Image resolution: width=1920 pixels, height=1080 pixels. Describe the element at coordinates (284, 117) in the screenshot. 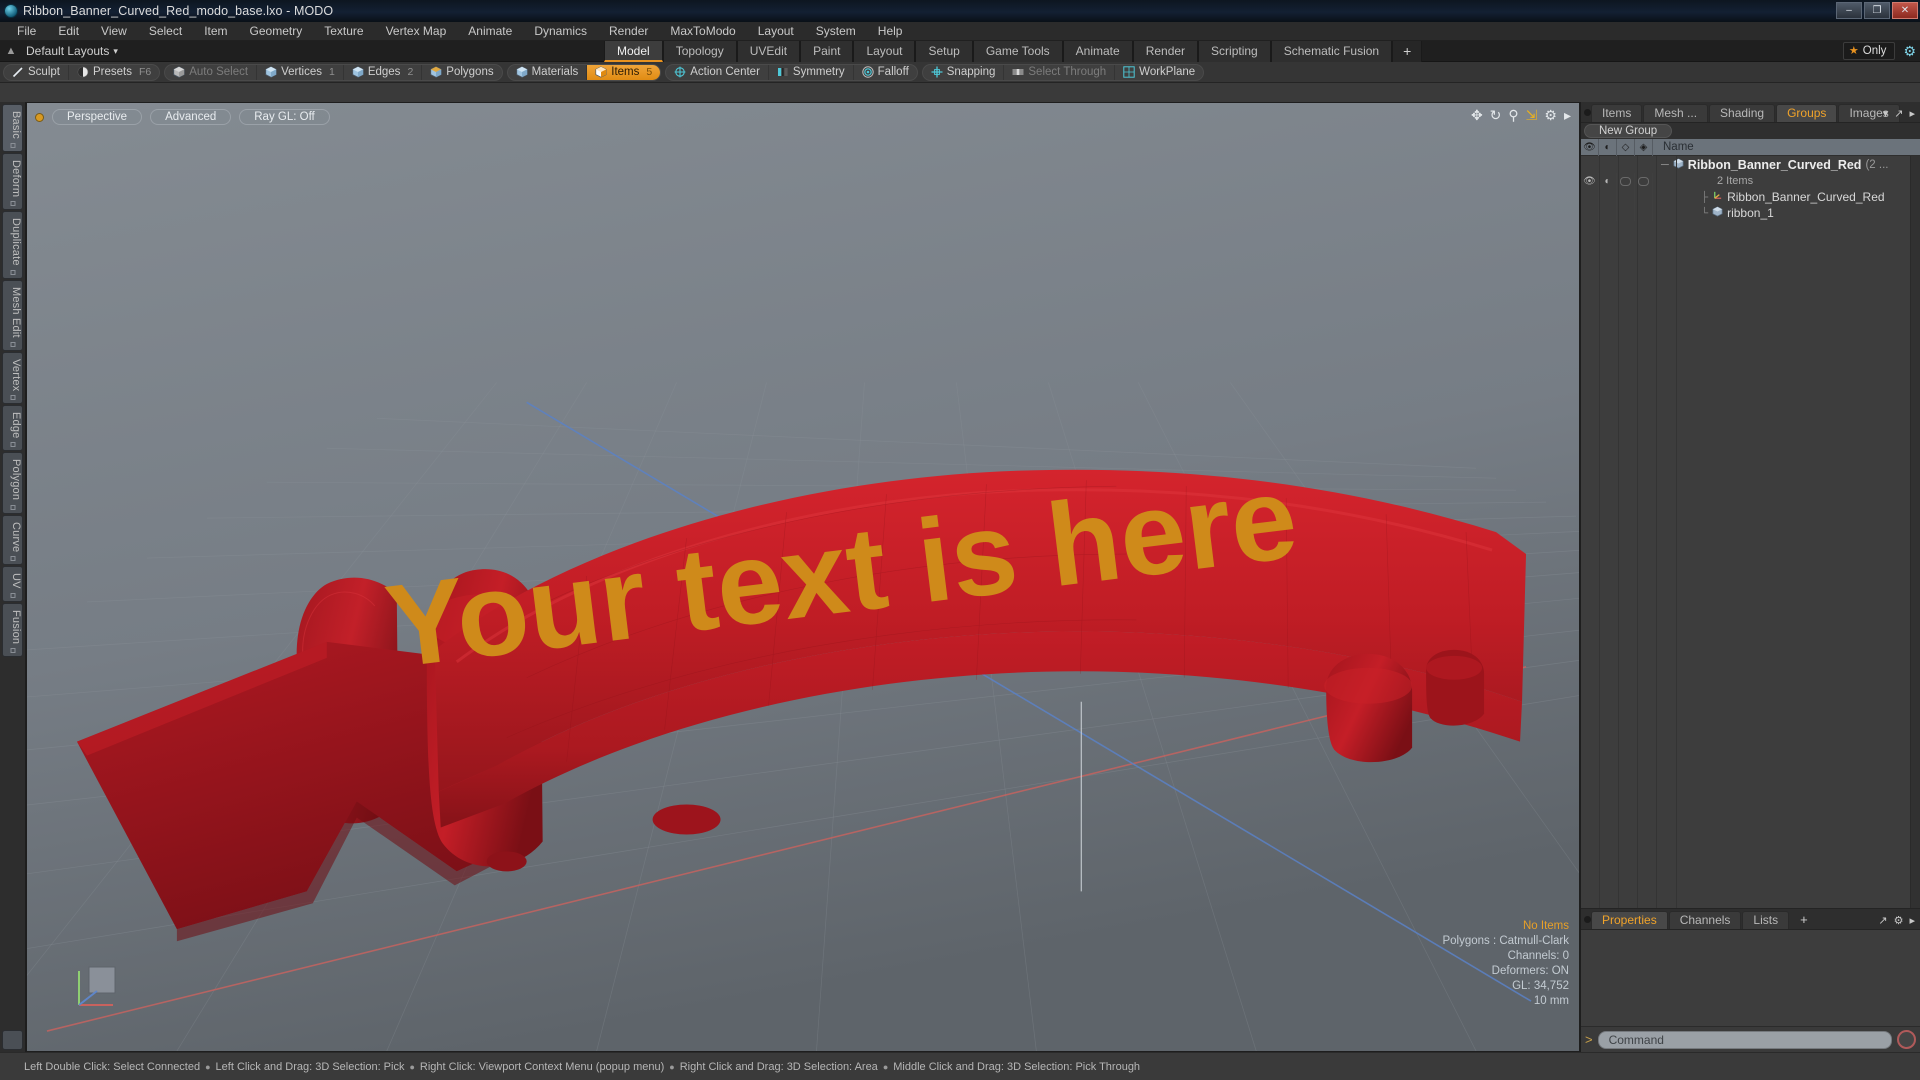

I see `viewport-raygl-button: Ray GL: Off` at that location.